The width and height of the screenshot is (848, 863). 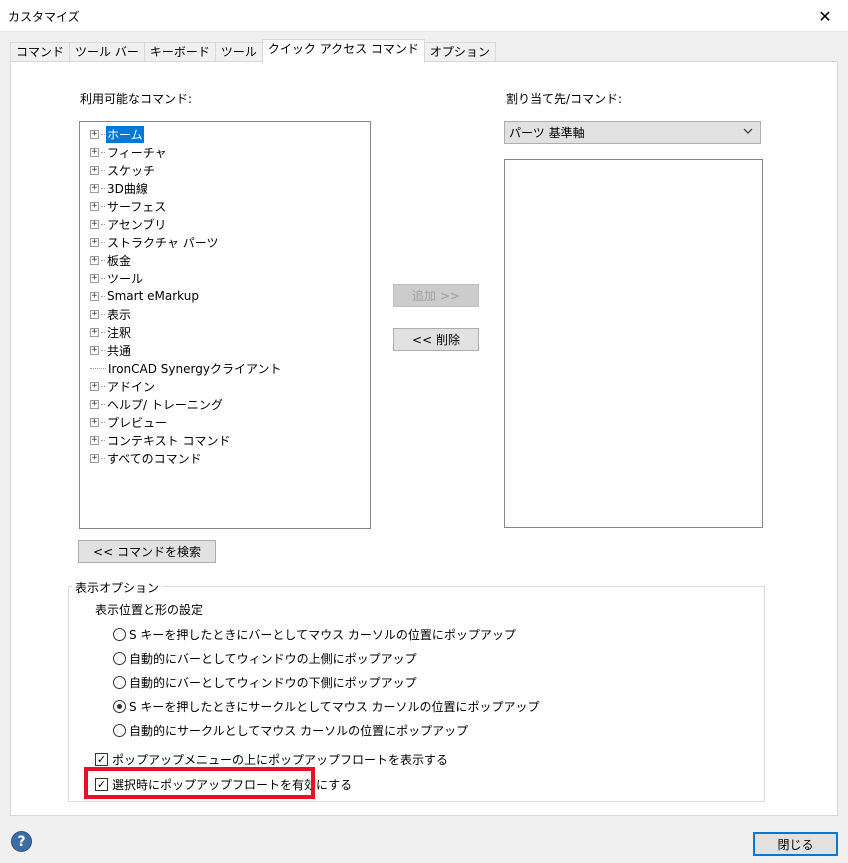 What do you see at coordinates (199, 783) in the screenshot?
I see `highlight-box` at bounding box center [199, 783].